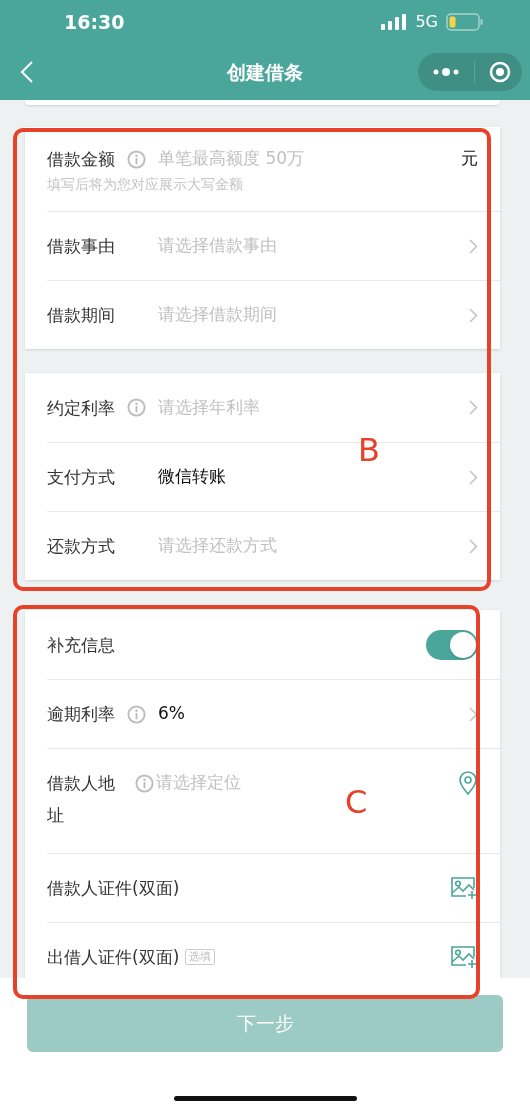 Image resolution: width=530 pixels, height=1108 pixels. What do you see at coordinates (369, 450) in the screenshot?
I see `annotation-label: B` at bounding box center [369, 450].